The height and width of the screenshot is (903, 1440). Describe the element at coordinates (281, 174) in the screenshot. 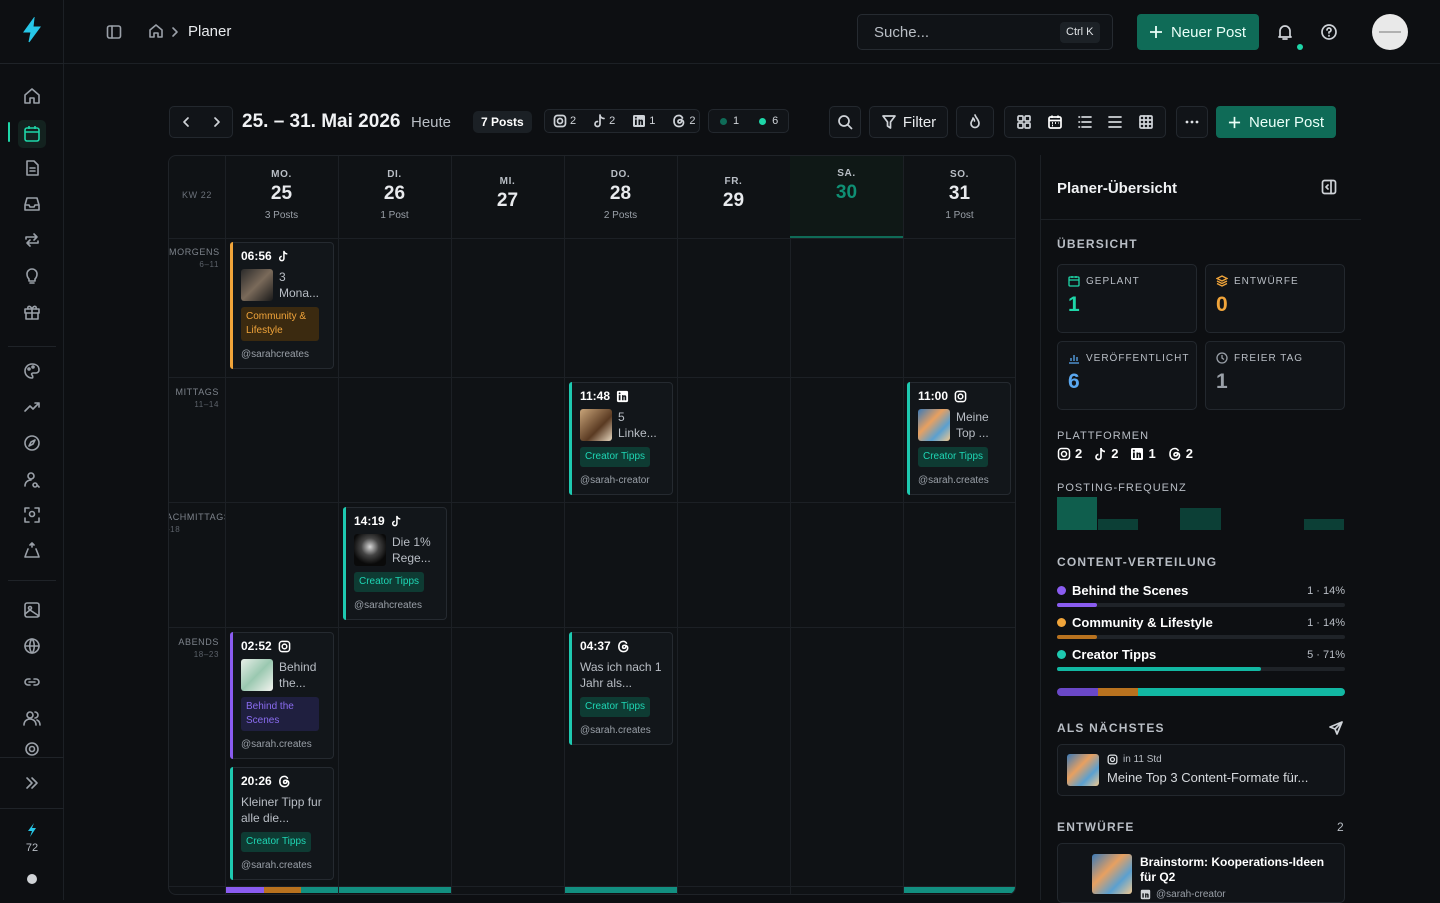

I see `weekday-label: MO.` at that location.